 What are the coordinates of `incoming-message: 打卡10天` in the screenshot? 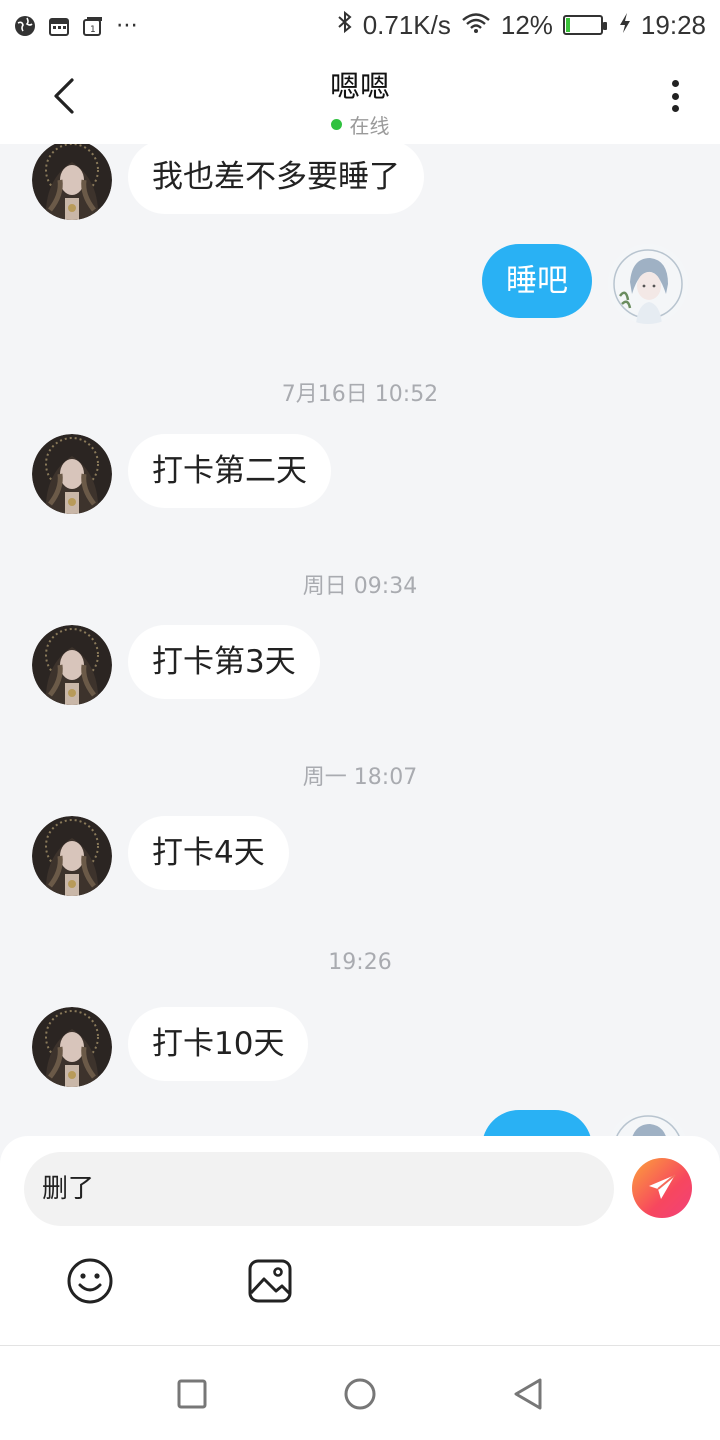 It's located at (218, 1044).